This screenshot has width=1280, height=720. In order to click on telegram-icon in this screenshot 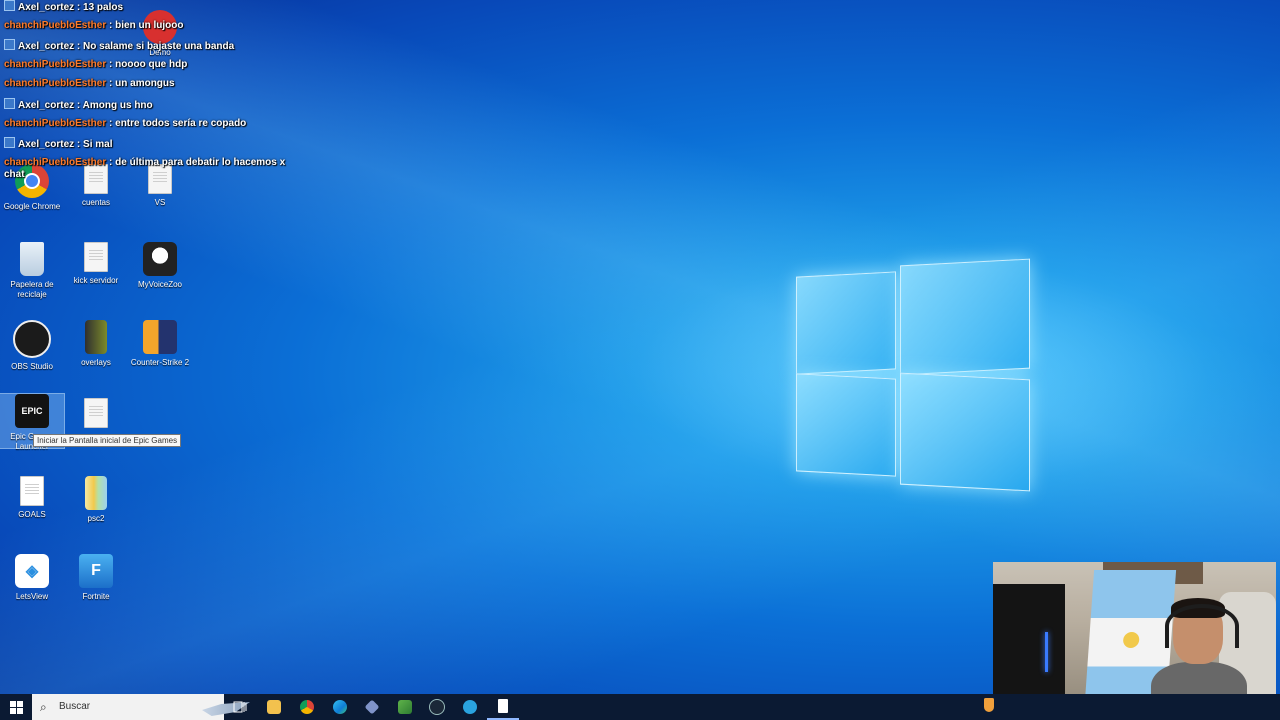, I will do `click(470, 707)`.